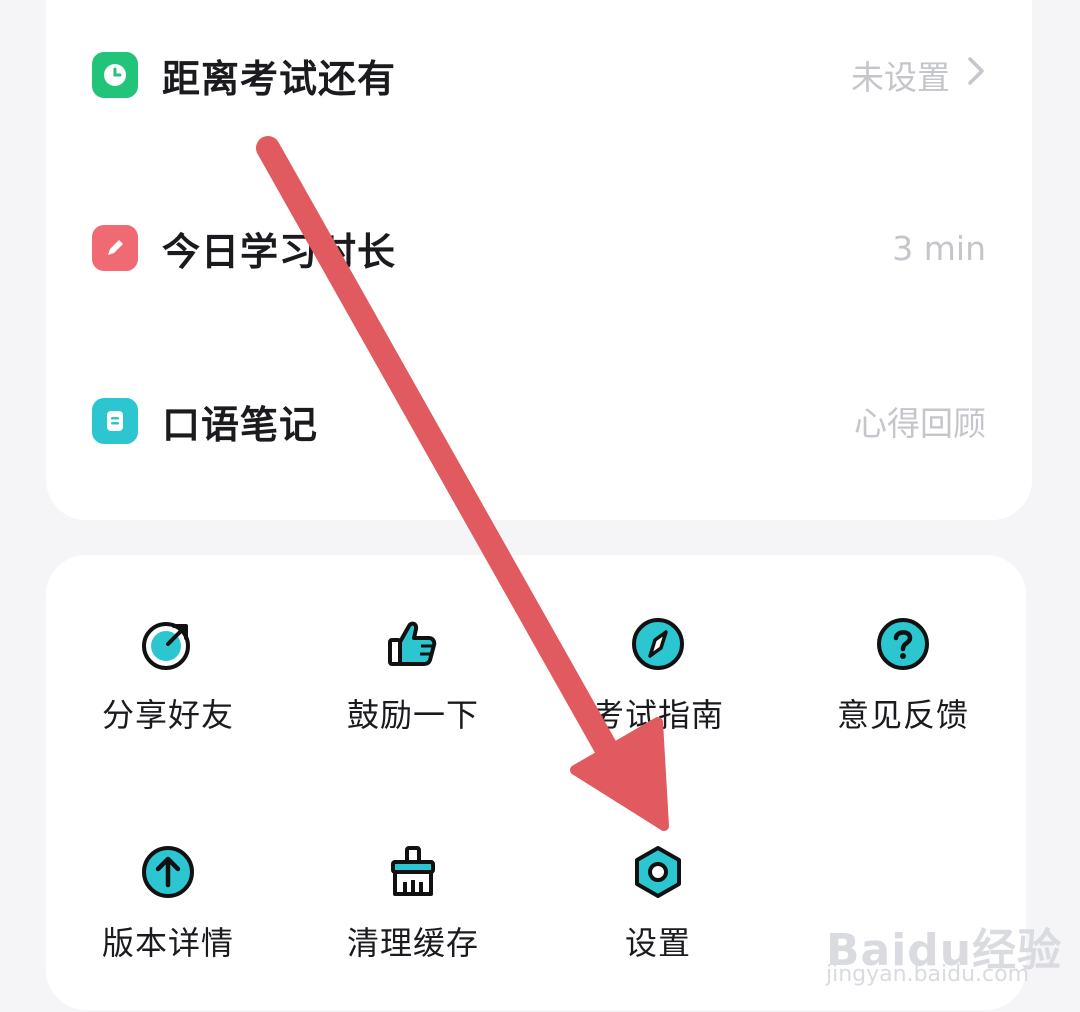 This screenshot has width=1080, height=1012. I want to click on baidu-watermark: Baidu经验 jingyan.baidu.com, so click(943, 946).